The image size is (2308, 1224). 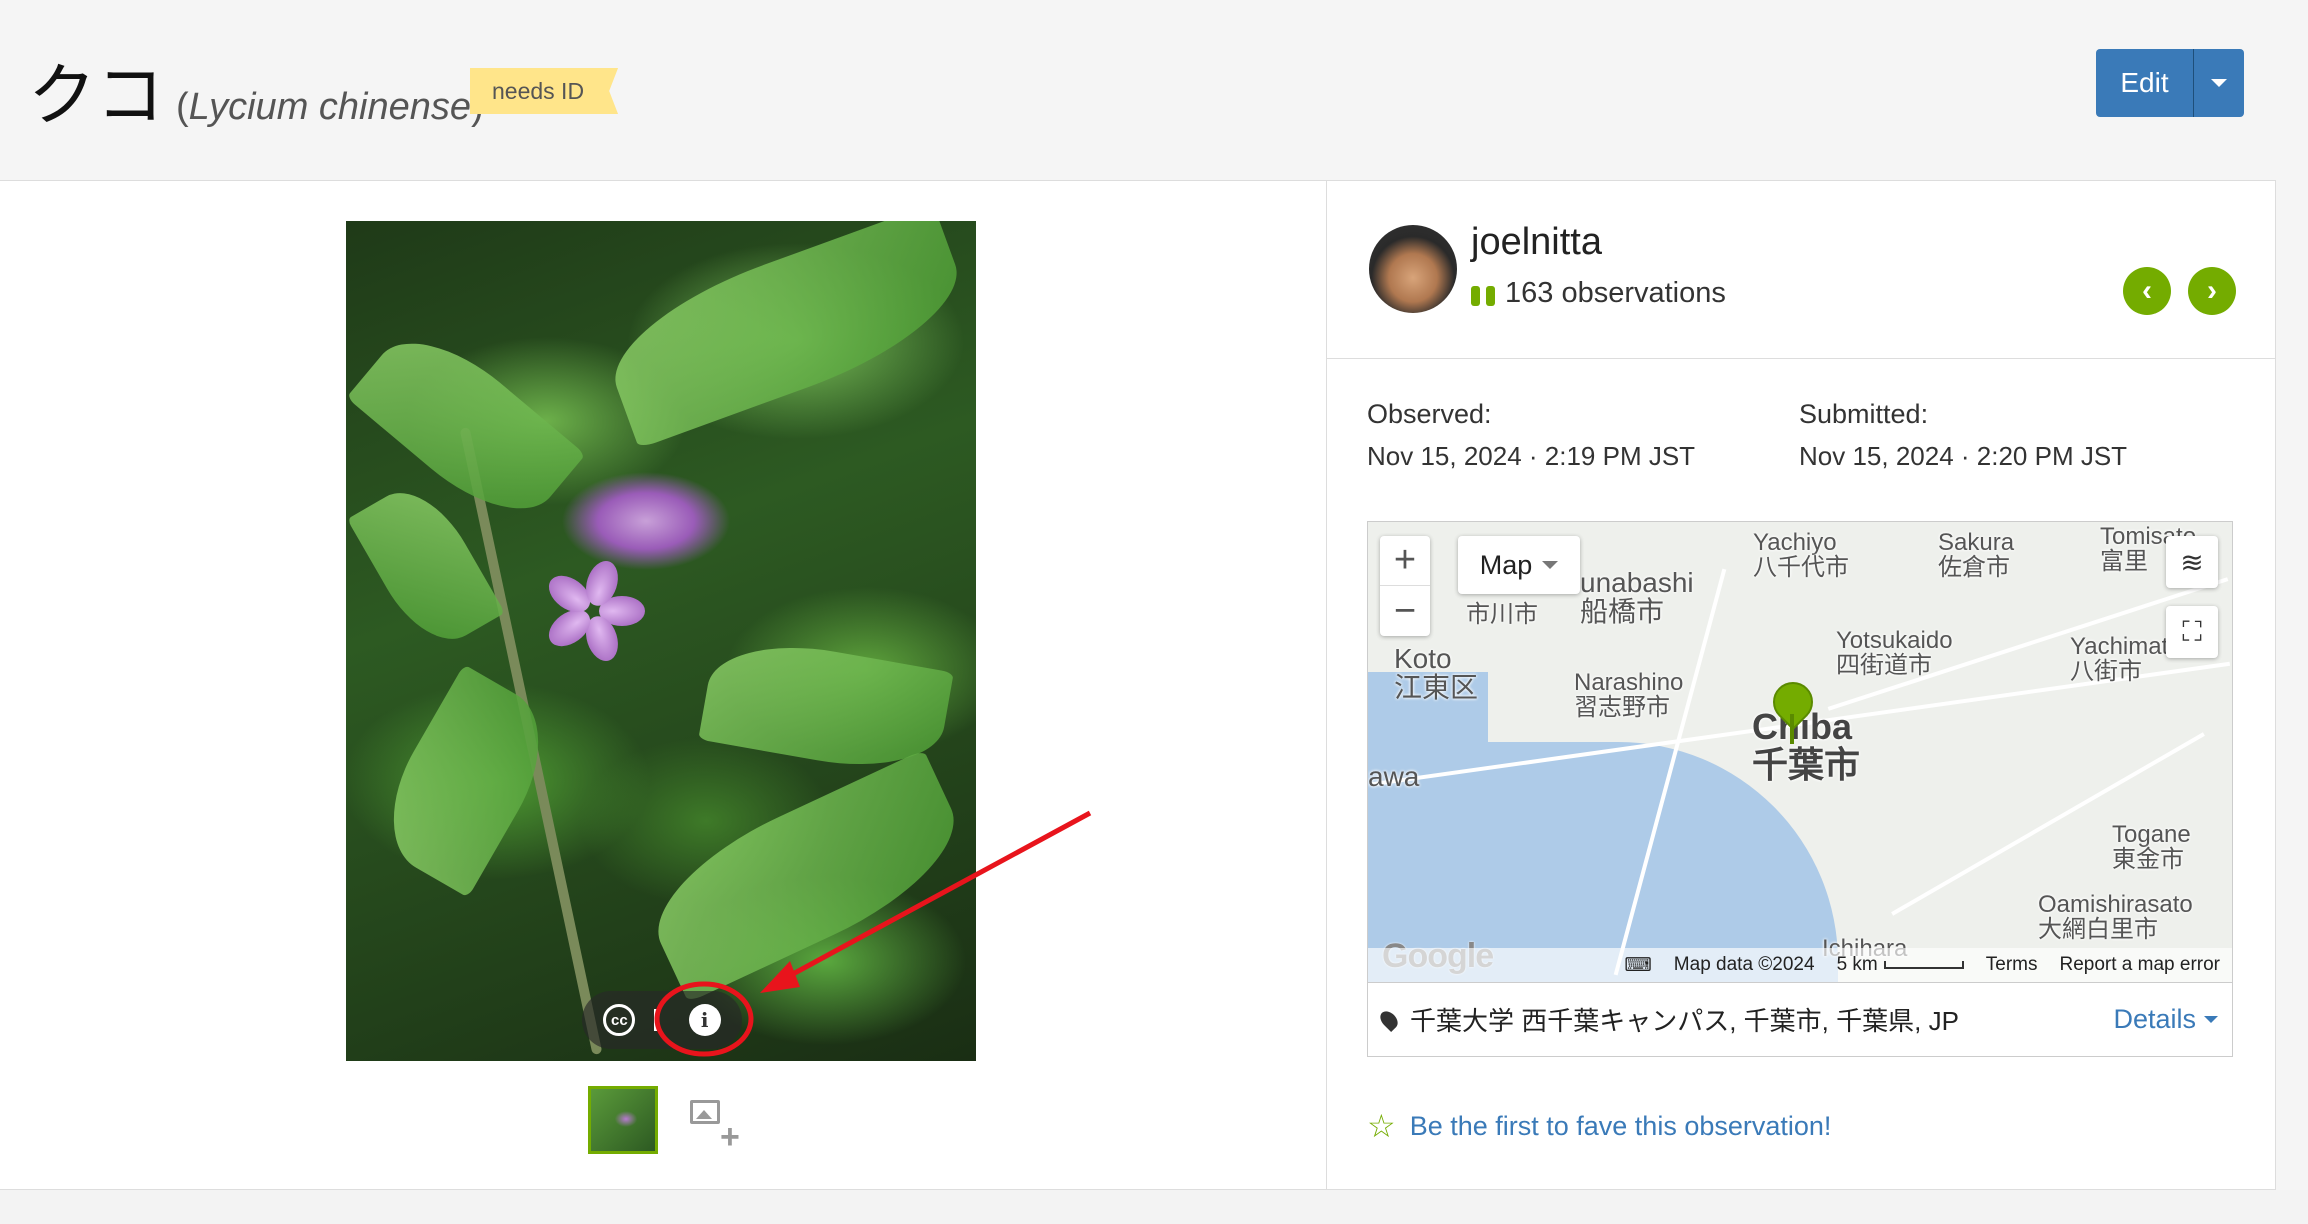 I want to click on submitted-date: Nov 15, 2024 · 2:20 PM JST, so click(x=1963, y=456).